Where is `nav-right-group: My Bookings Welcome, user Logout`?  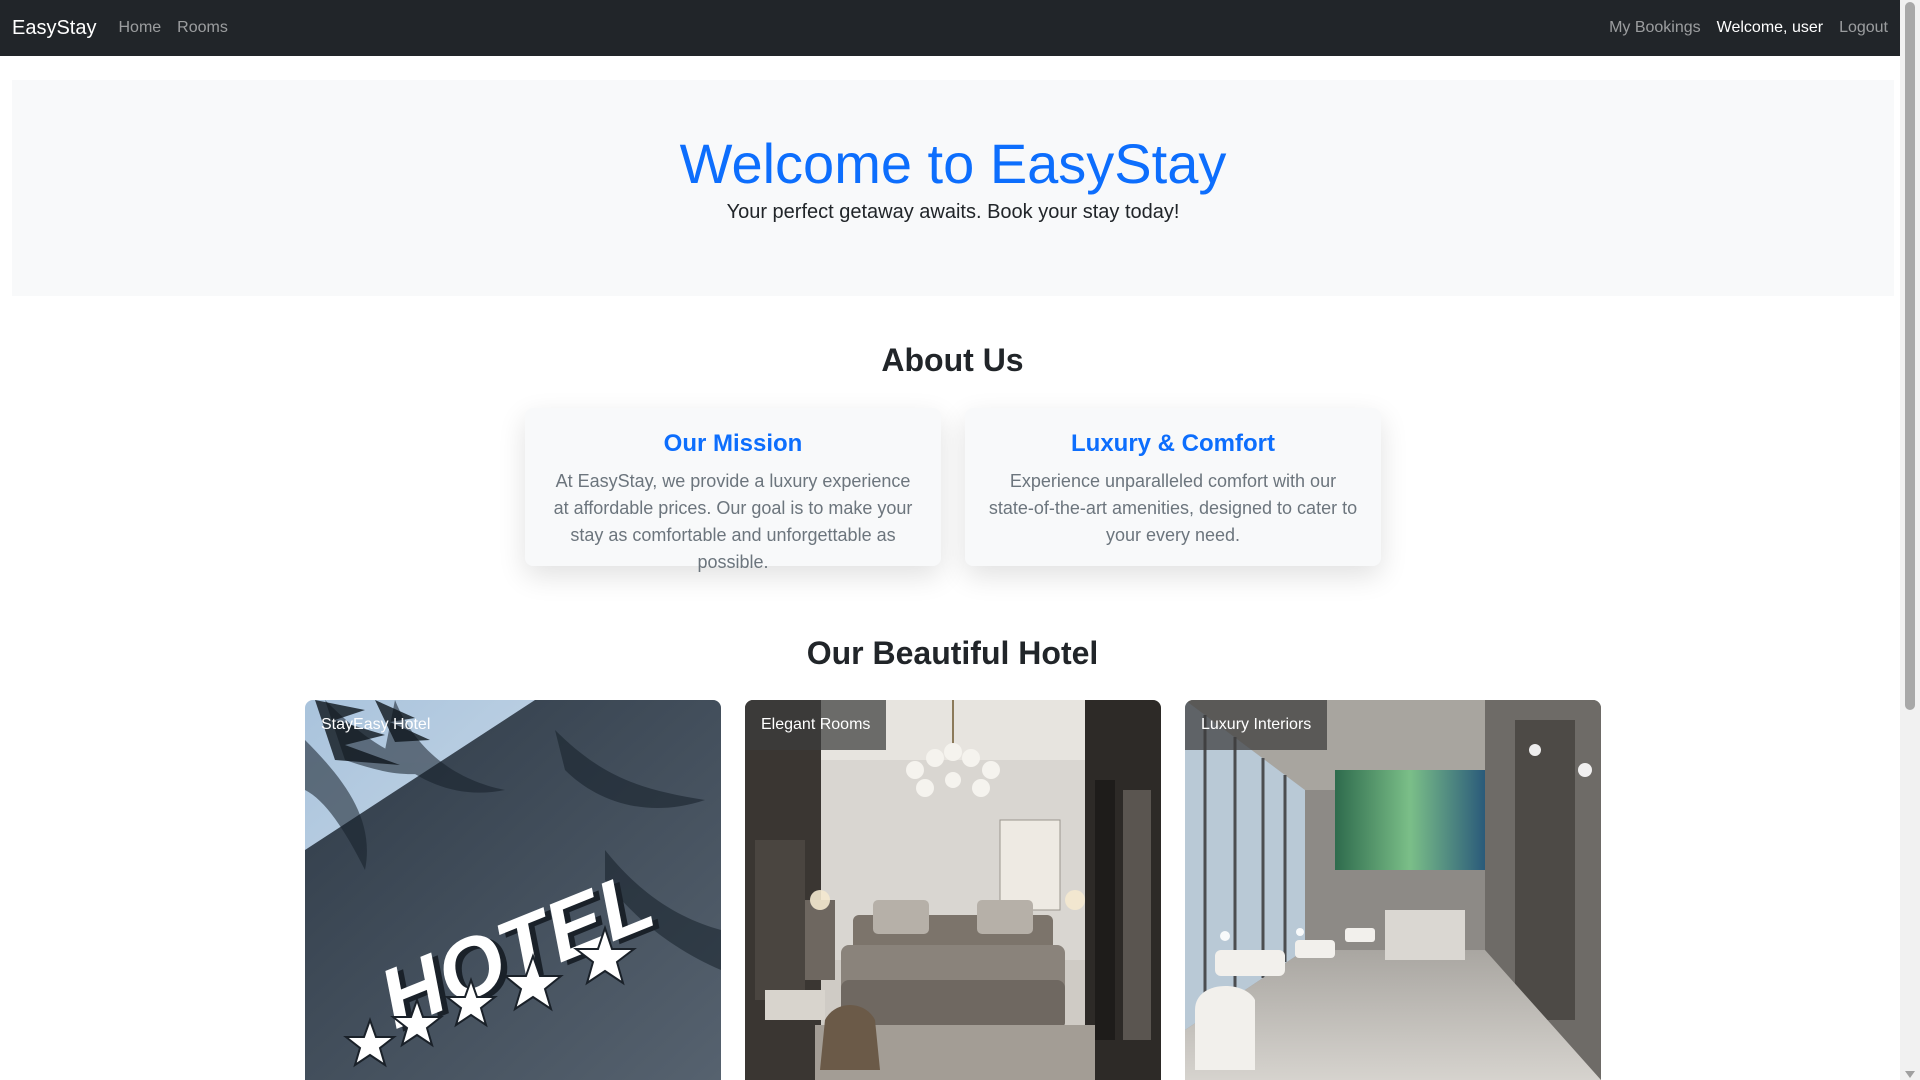
nav-right-group: My Bookings Welcome, user Logout is located at coordinates (1740, 28).